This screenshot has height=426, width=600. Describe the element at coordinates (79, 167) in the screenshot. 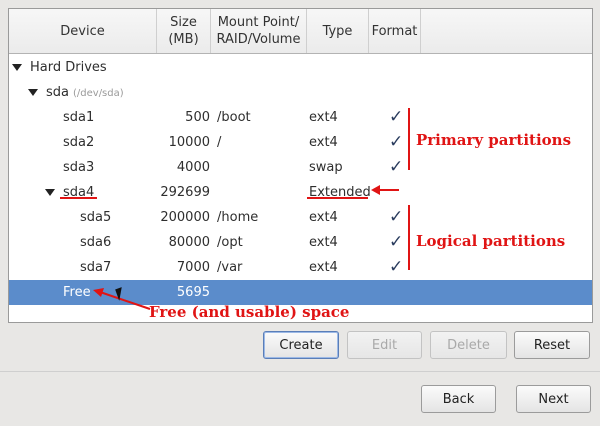

I see `device-cell: sda3` at that location.